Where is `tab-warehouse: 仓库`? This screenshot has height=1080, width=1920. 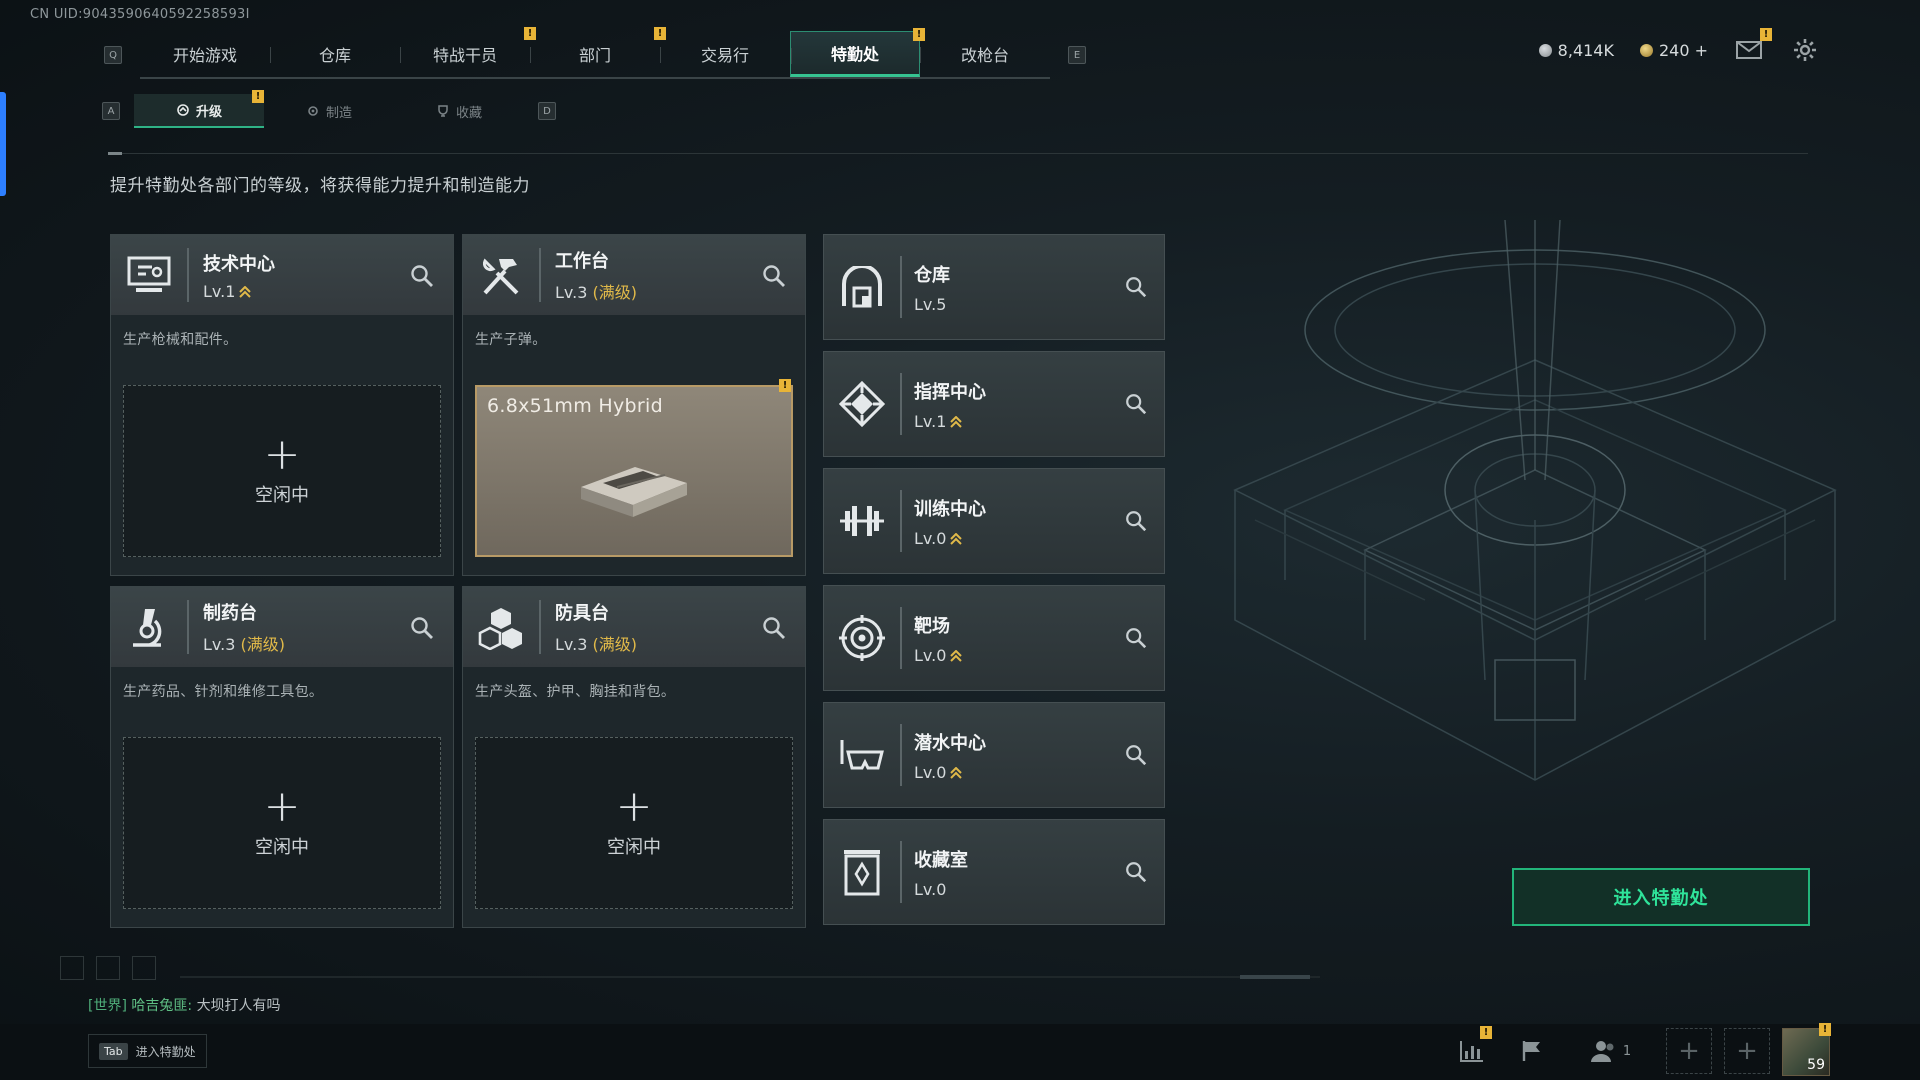 tab-warehouse: 仓库 is located at coordinates (335, 54).